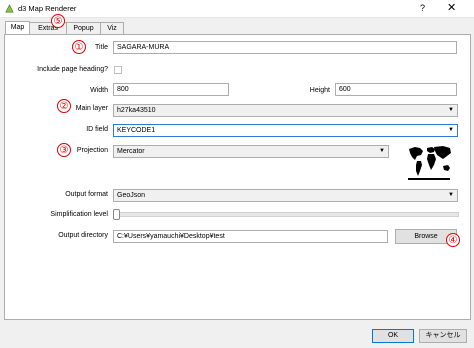  I want to click on projection-label: Projection, so click(92, 150).